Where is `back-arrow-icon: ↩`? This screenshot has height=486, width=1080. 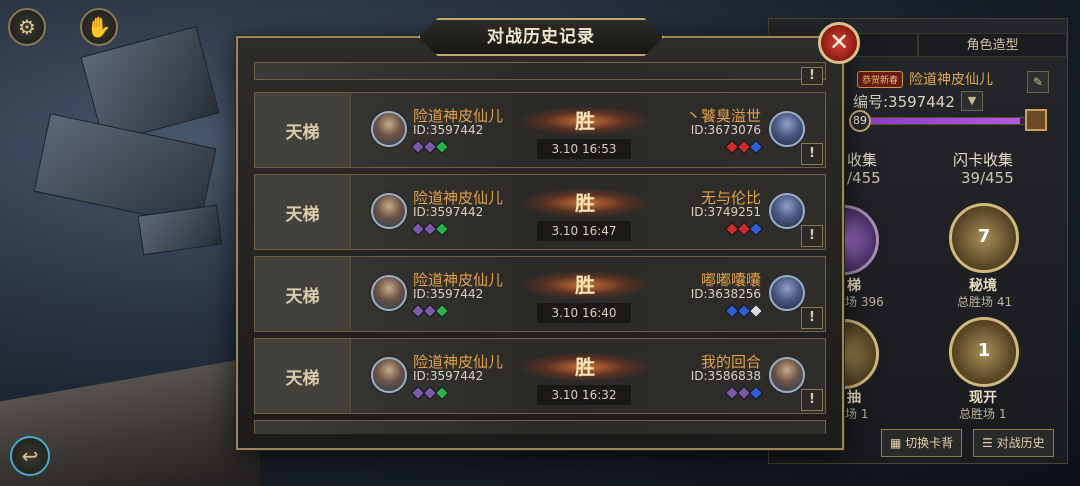 back-arrow-icon: ↩ is located at coordinates (30, 456).